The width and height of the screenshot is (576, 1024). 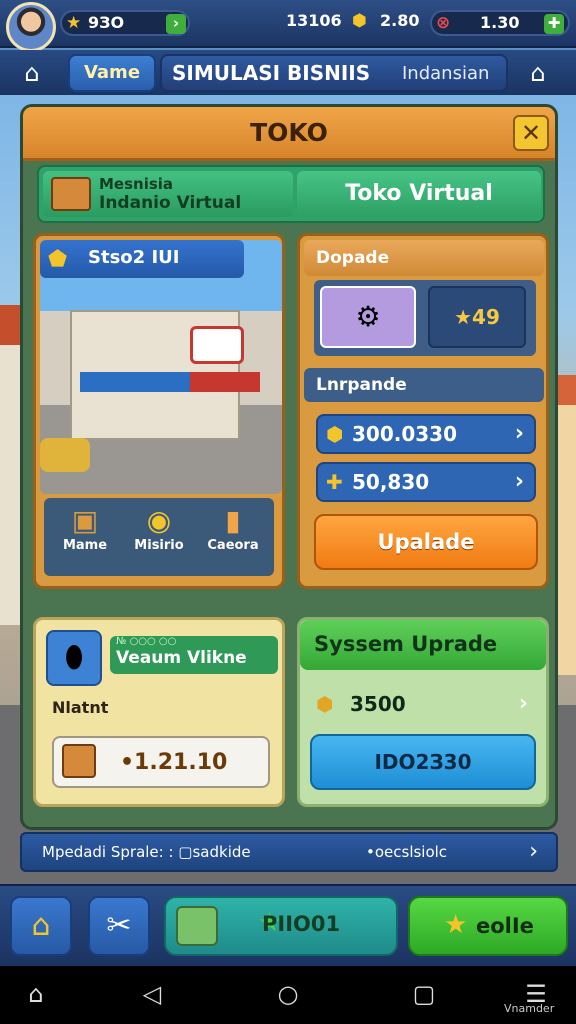 I want to click on system-upgrade-button: IDO2З30, so click(x=423, y=762).